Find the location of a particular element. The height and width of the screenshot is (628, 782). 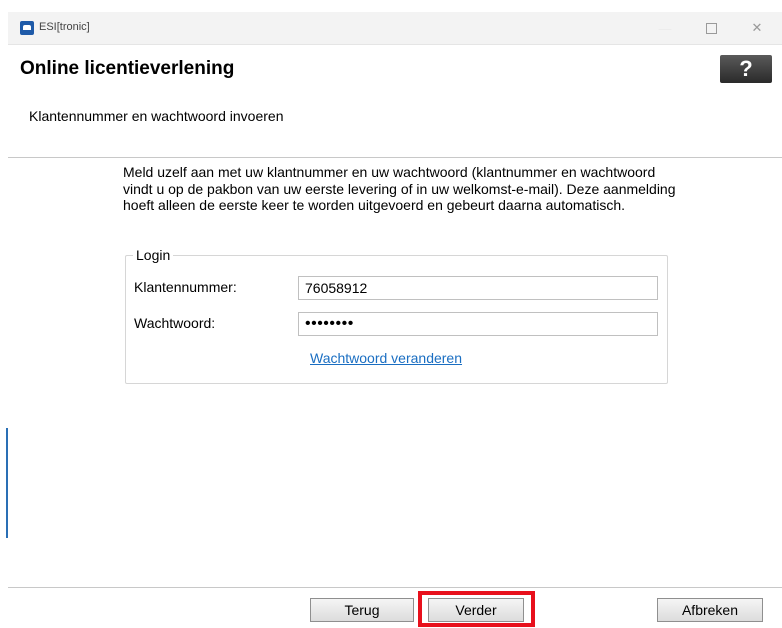

next-button: Verder is located at coordinates (476, 610).